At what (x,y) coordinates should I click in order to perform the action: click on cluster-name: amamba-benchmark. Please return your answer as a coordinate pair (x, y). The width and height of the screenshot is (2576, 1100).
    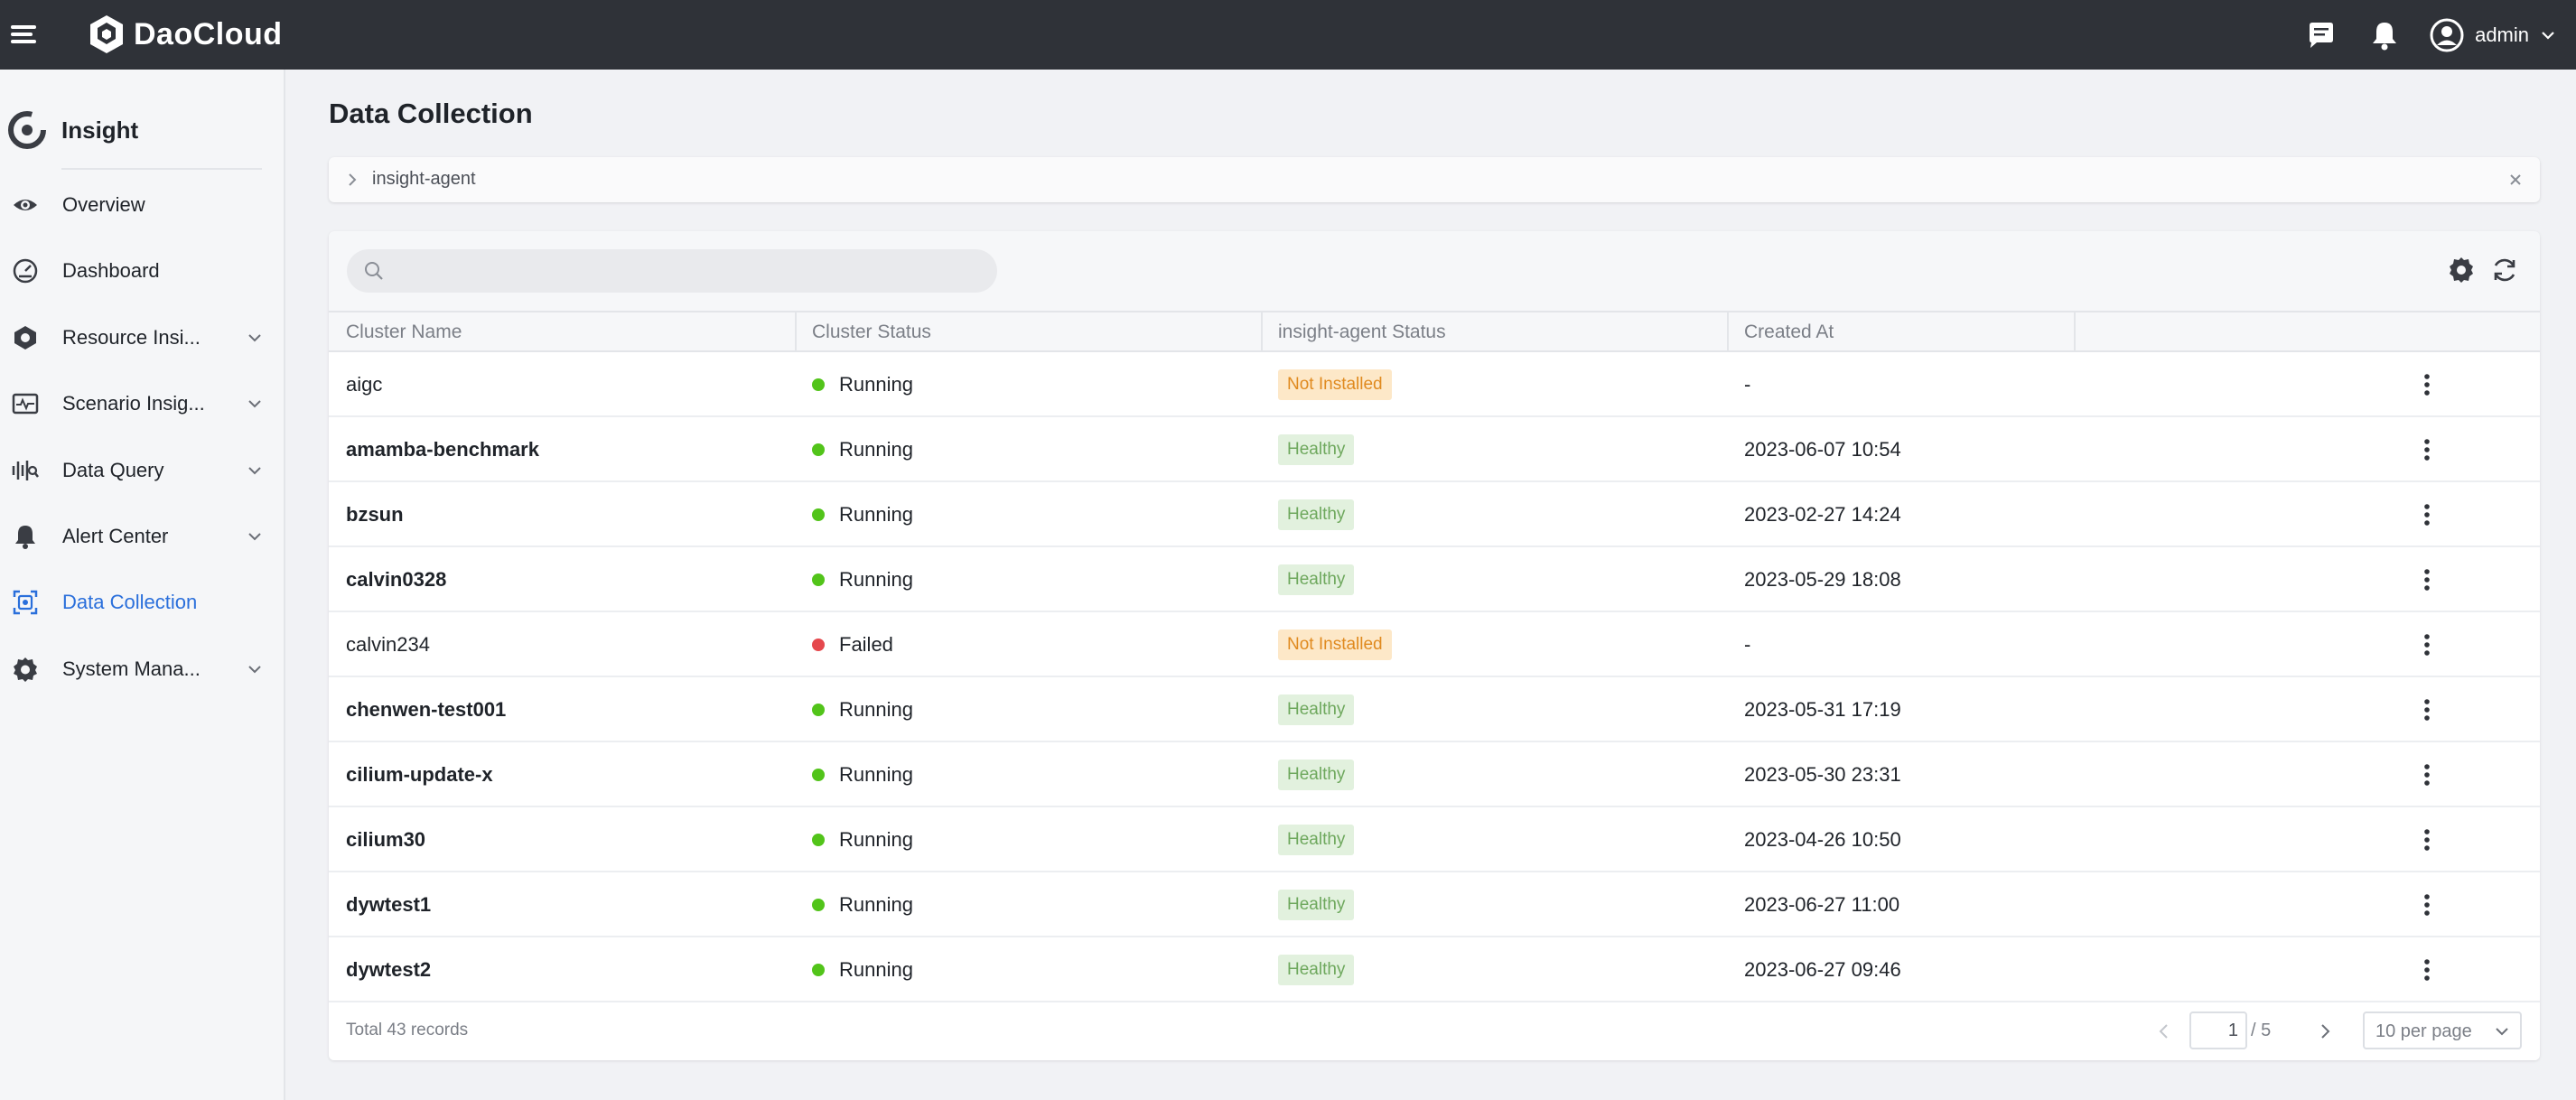
    Looking at the image, I should click on (443, 449).